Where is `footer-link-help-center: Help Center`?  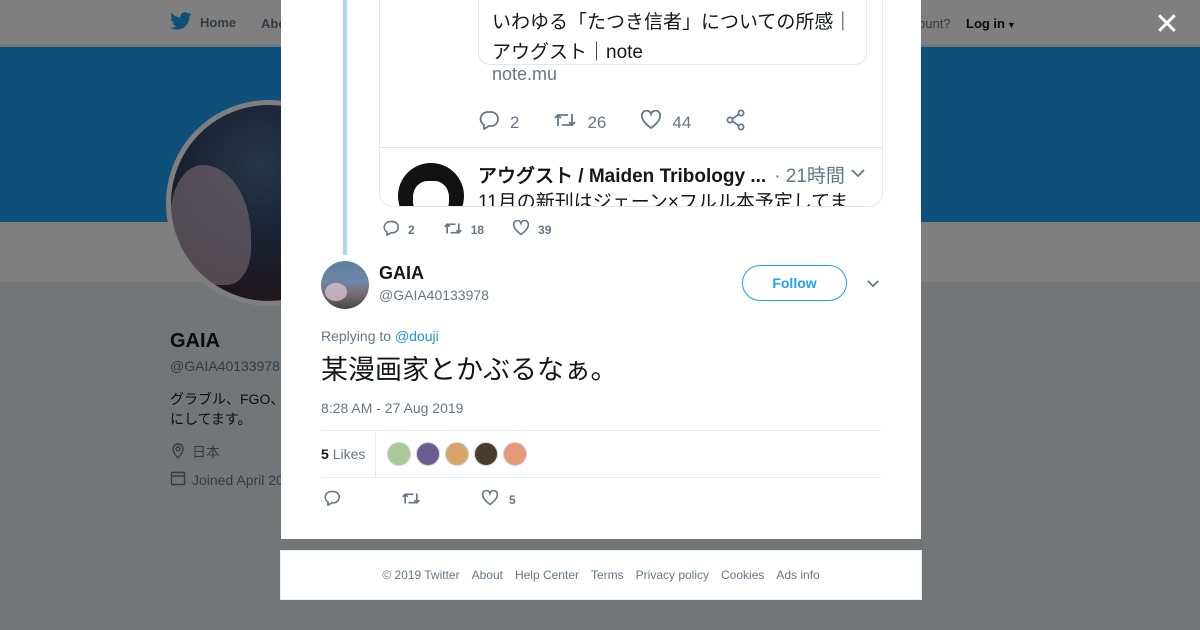 footer-link-help-center: Help Center is located at coordinates (547, 575).